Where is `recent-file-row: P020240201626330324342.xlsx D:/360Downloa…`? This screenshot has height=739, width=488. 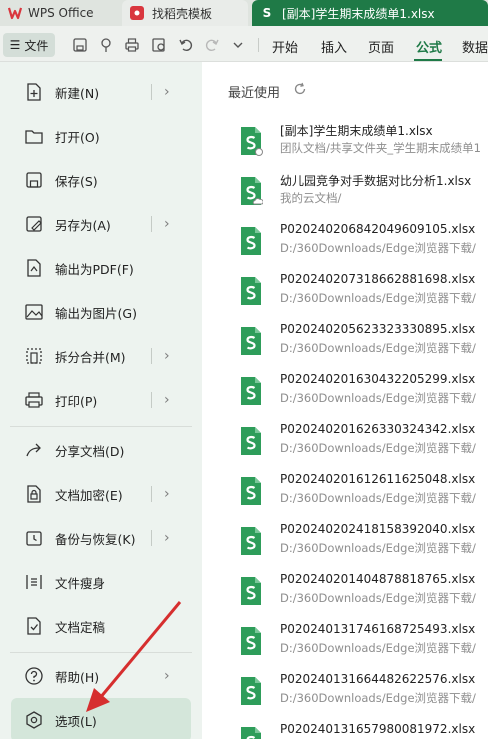
recent-file-row: P020240201626330324342.xlsx D:/360Downloa… is located at coordinates (345, 445).